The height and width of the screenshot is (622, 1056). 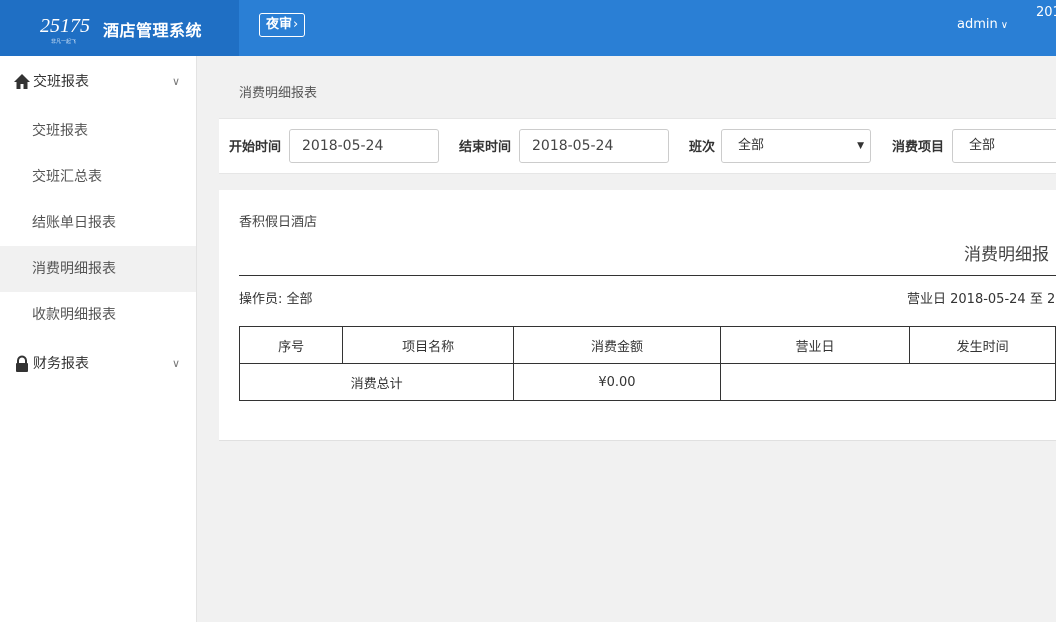 I want to click on sidebar-group-shift-reports: 交班报表 ∨, so click(x=98, y=82).